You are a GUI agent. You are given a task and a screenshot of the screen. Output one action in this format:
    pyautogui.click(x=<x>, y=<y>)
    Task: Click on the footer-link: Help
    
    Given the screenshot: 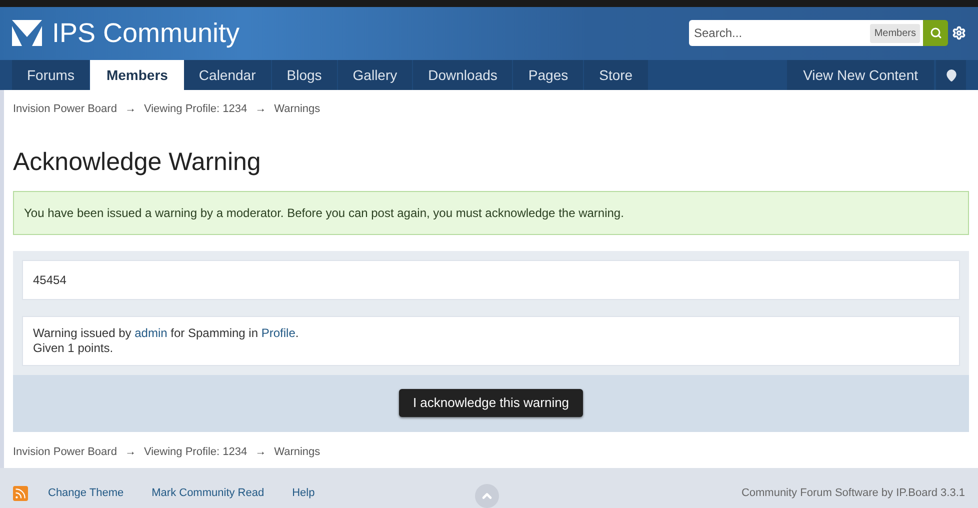 What is the action you would take?
    pyautogui.click(x=303, y=493)
    